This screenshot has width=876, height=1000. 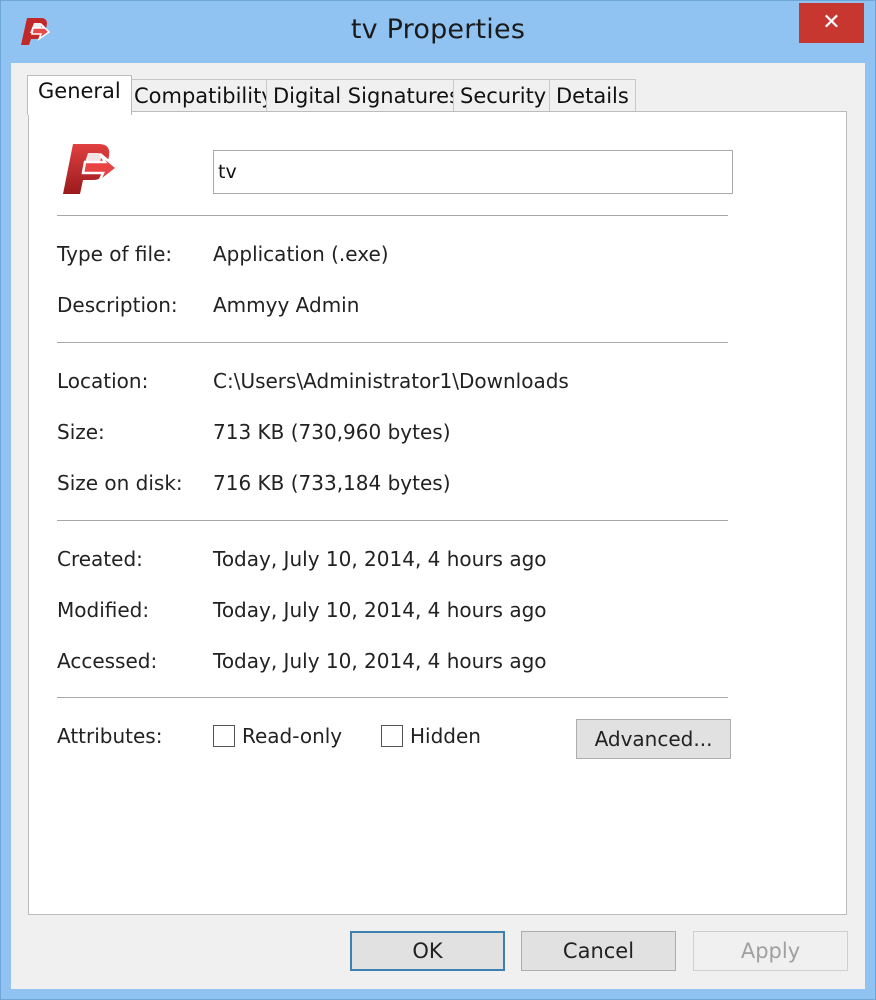 What do you see at coordinates (292, 736) in the screenshot?
I see `read-only-label: Read-only` at bounding box center [292, 736].